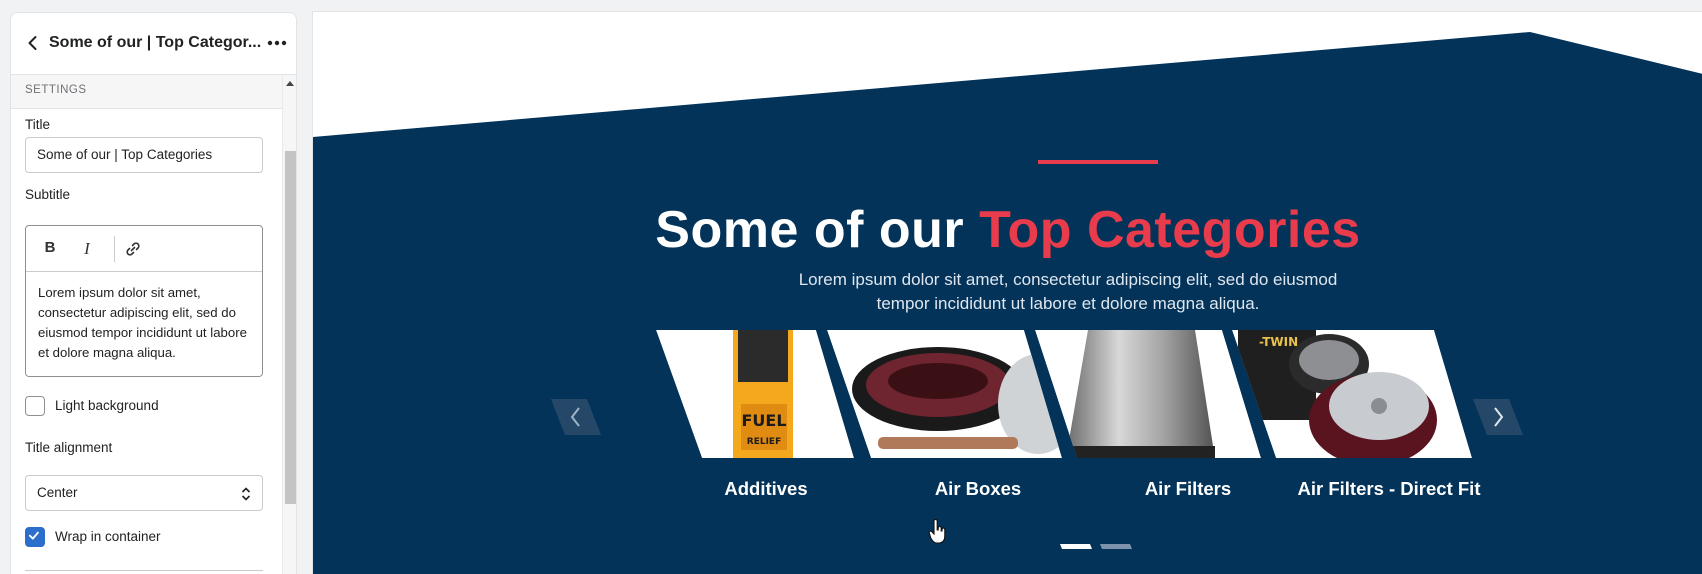 Image resolution: width=1702 pixels, height=574 pixels. What do you see at coordinates (114, 249) in the screenshot?
I see `toolbar-divider` at bounding box center [114, 249].